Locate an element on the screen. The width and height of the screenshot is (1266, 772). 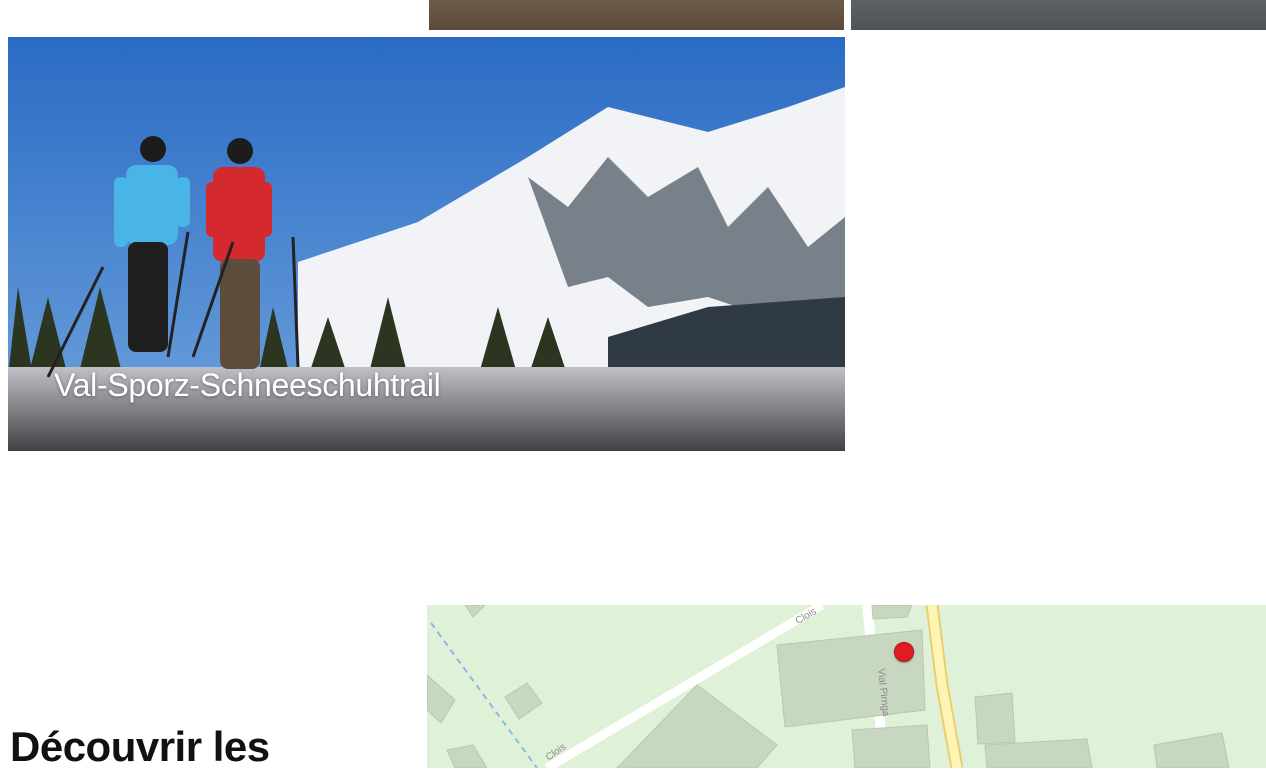
map: Clois Clois Vial Pirnga is located at coordinates (846, 686).